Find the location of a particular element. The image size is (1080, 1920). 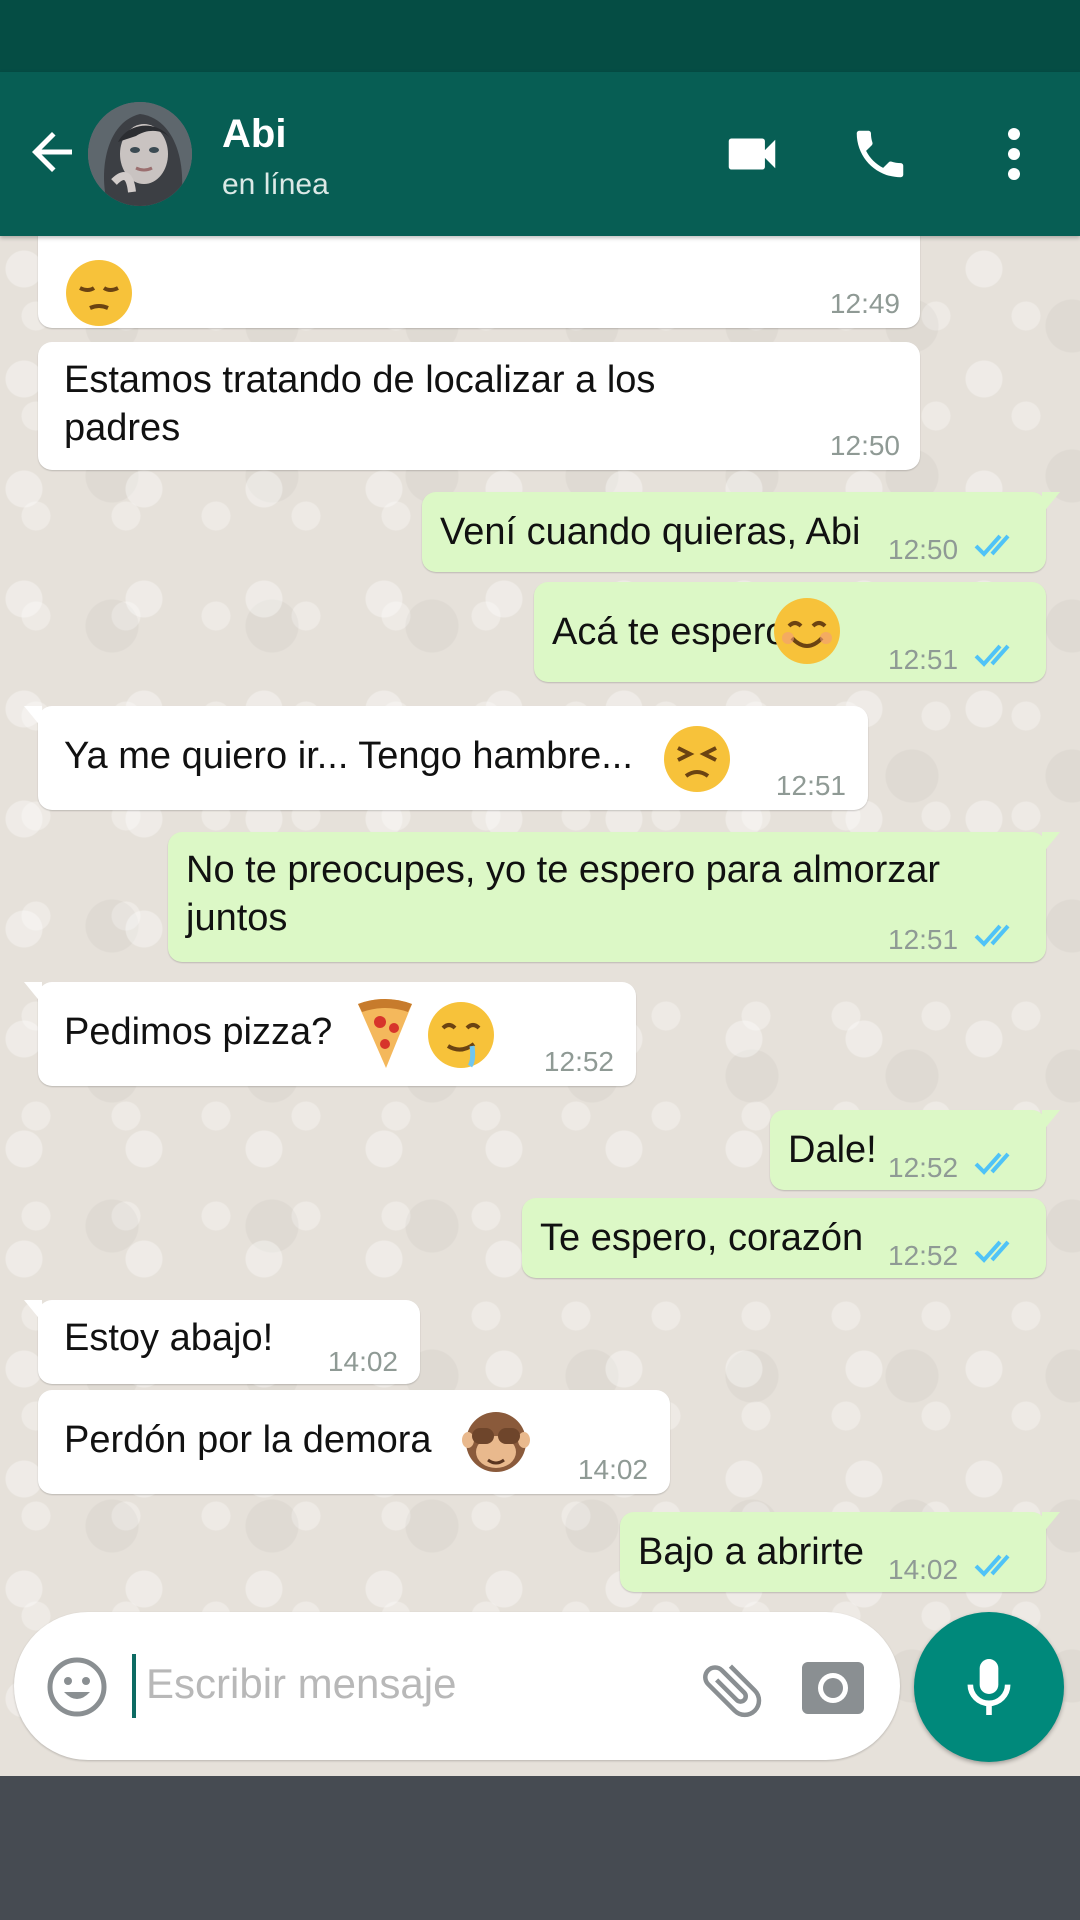

message-text: Estoy abajo! is located at coordinates (169, 1338).